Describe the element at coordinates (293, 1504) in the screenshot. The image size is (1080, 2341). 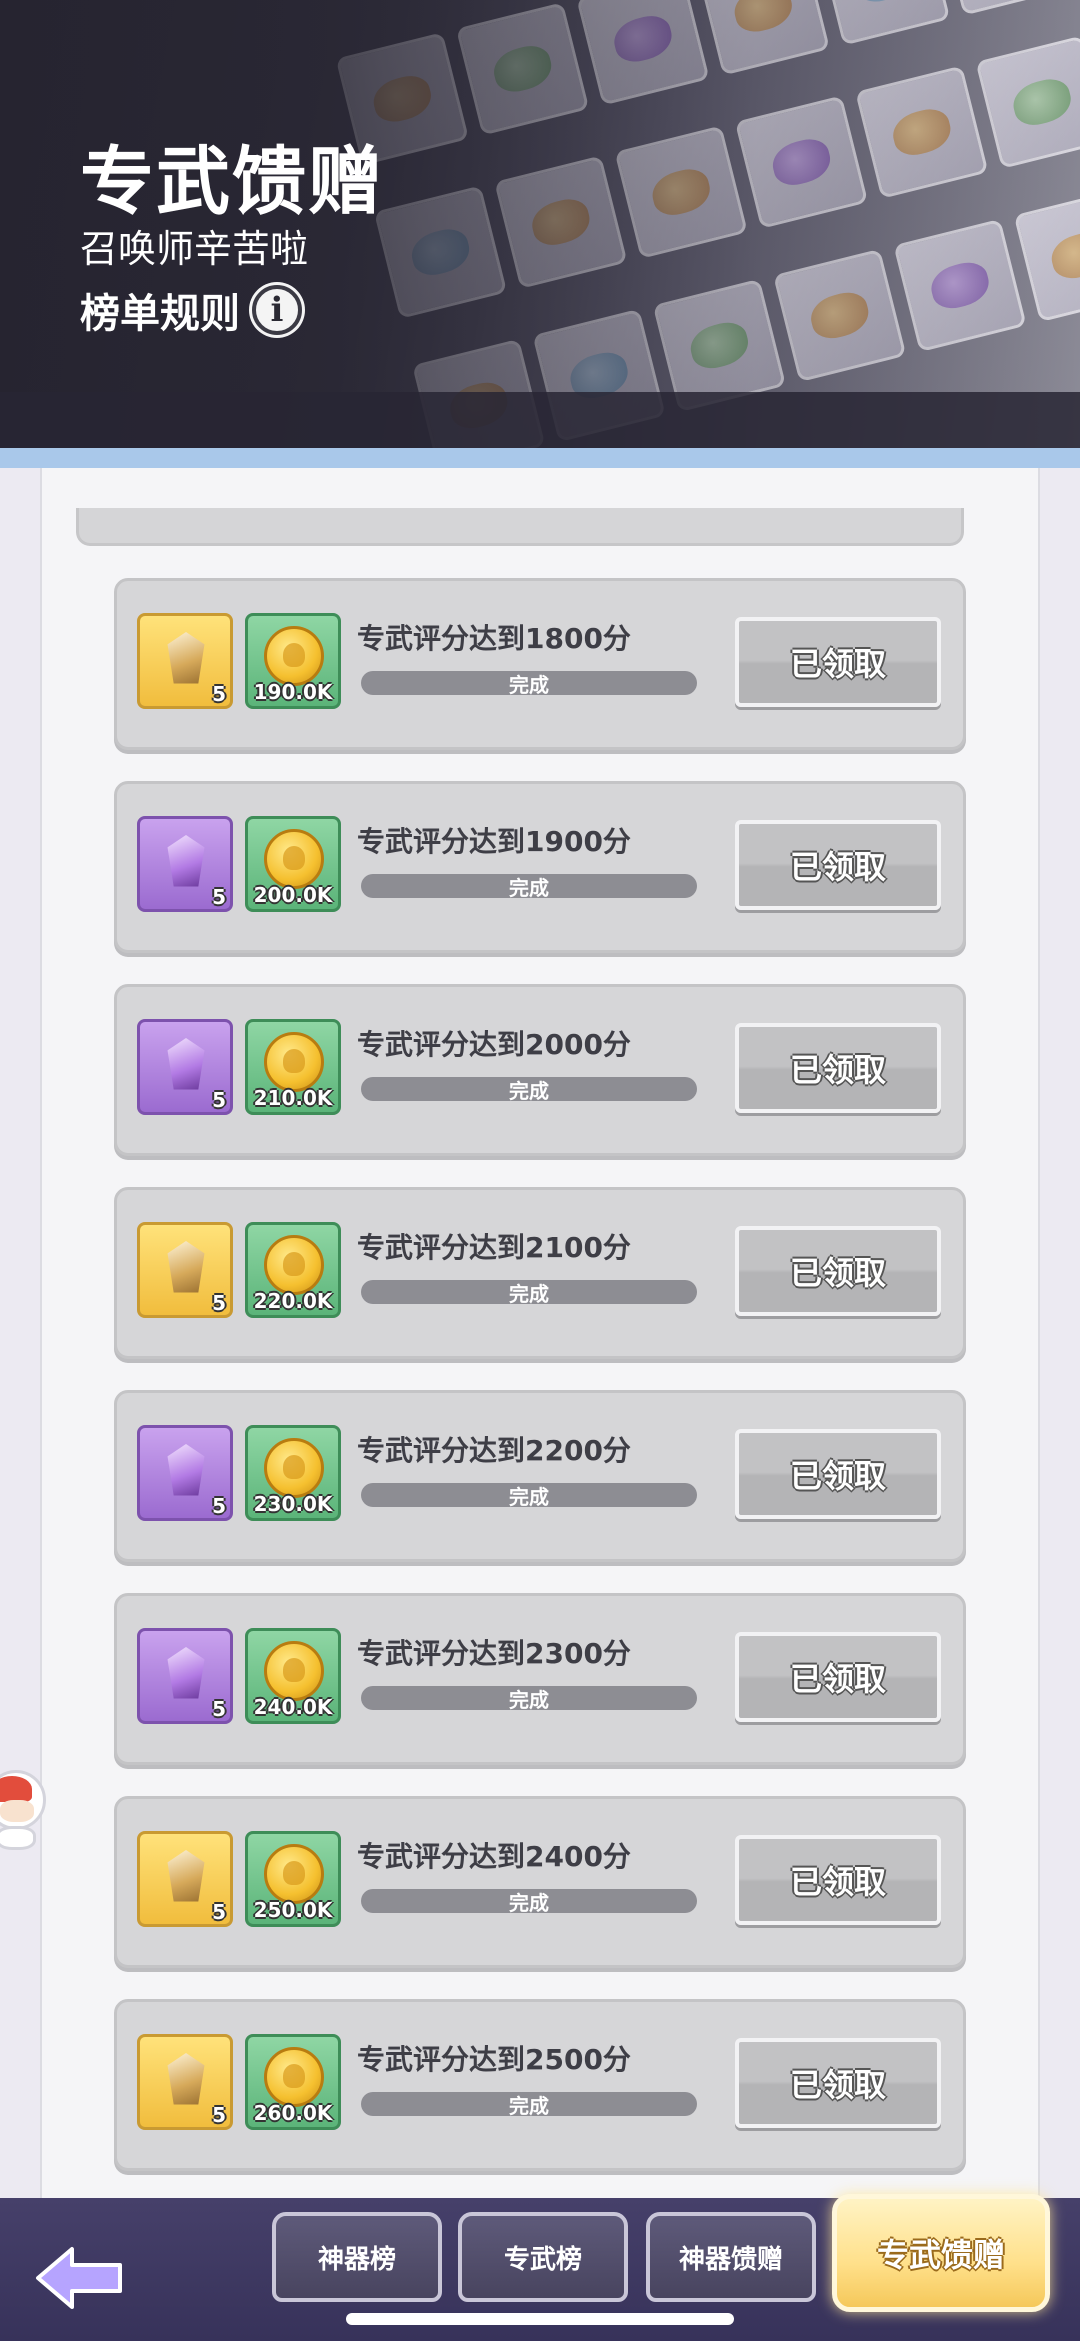
I see `reward-amount: 230.0K` at that location.